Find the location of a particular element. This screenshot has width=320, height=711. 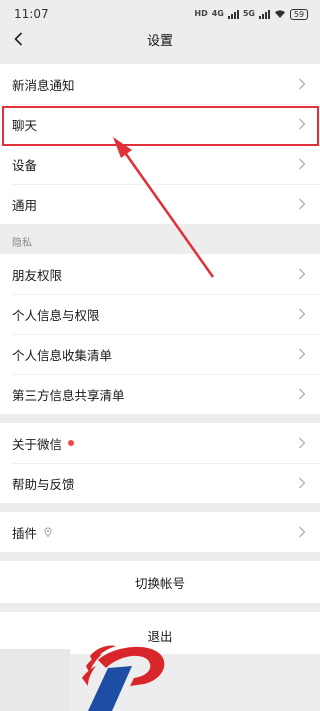

status-bar: 11:07 HD 4G 5G 59 is located at coordinates (160, 14).